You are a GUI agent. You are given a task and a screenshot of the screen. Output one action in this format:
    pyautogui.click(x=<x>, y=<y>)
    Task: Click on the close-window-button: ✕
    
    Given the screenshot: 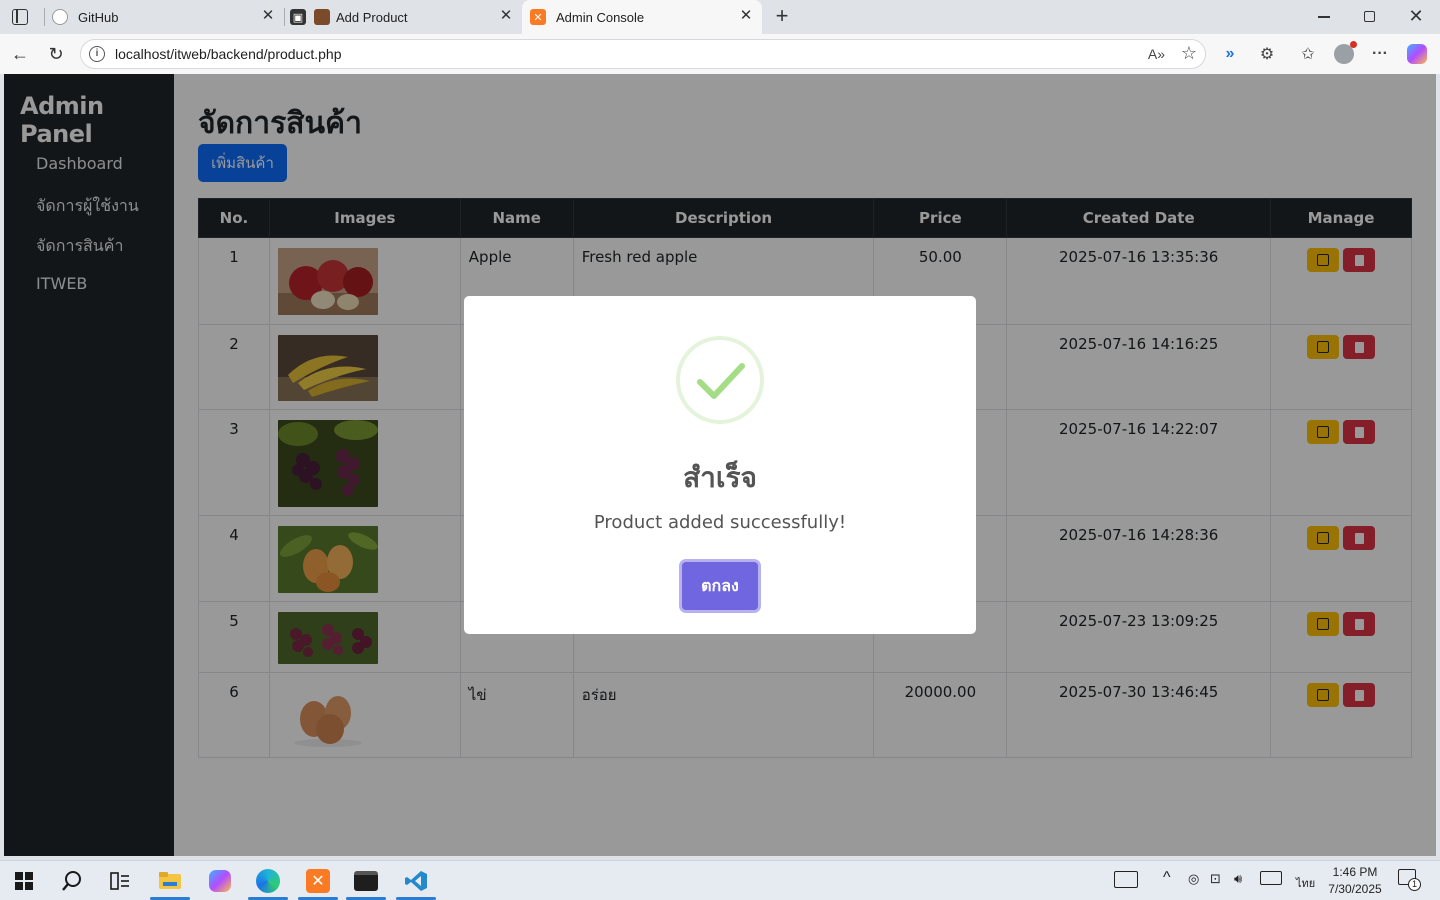 What is the action you would take?
    pyautogui.click(x=1416, y=16)
    